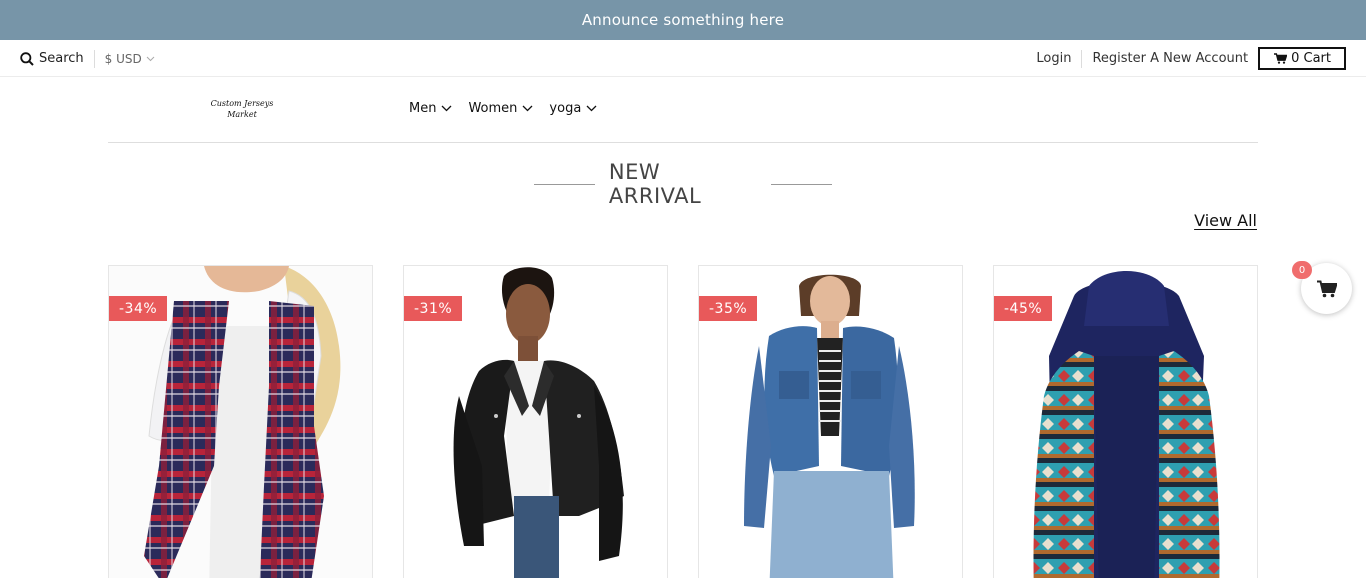  I want to click on section-title: NEW ARRIVAL, so click(655, 184).